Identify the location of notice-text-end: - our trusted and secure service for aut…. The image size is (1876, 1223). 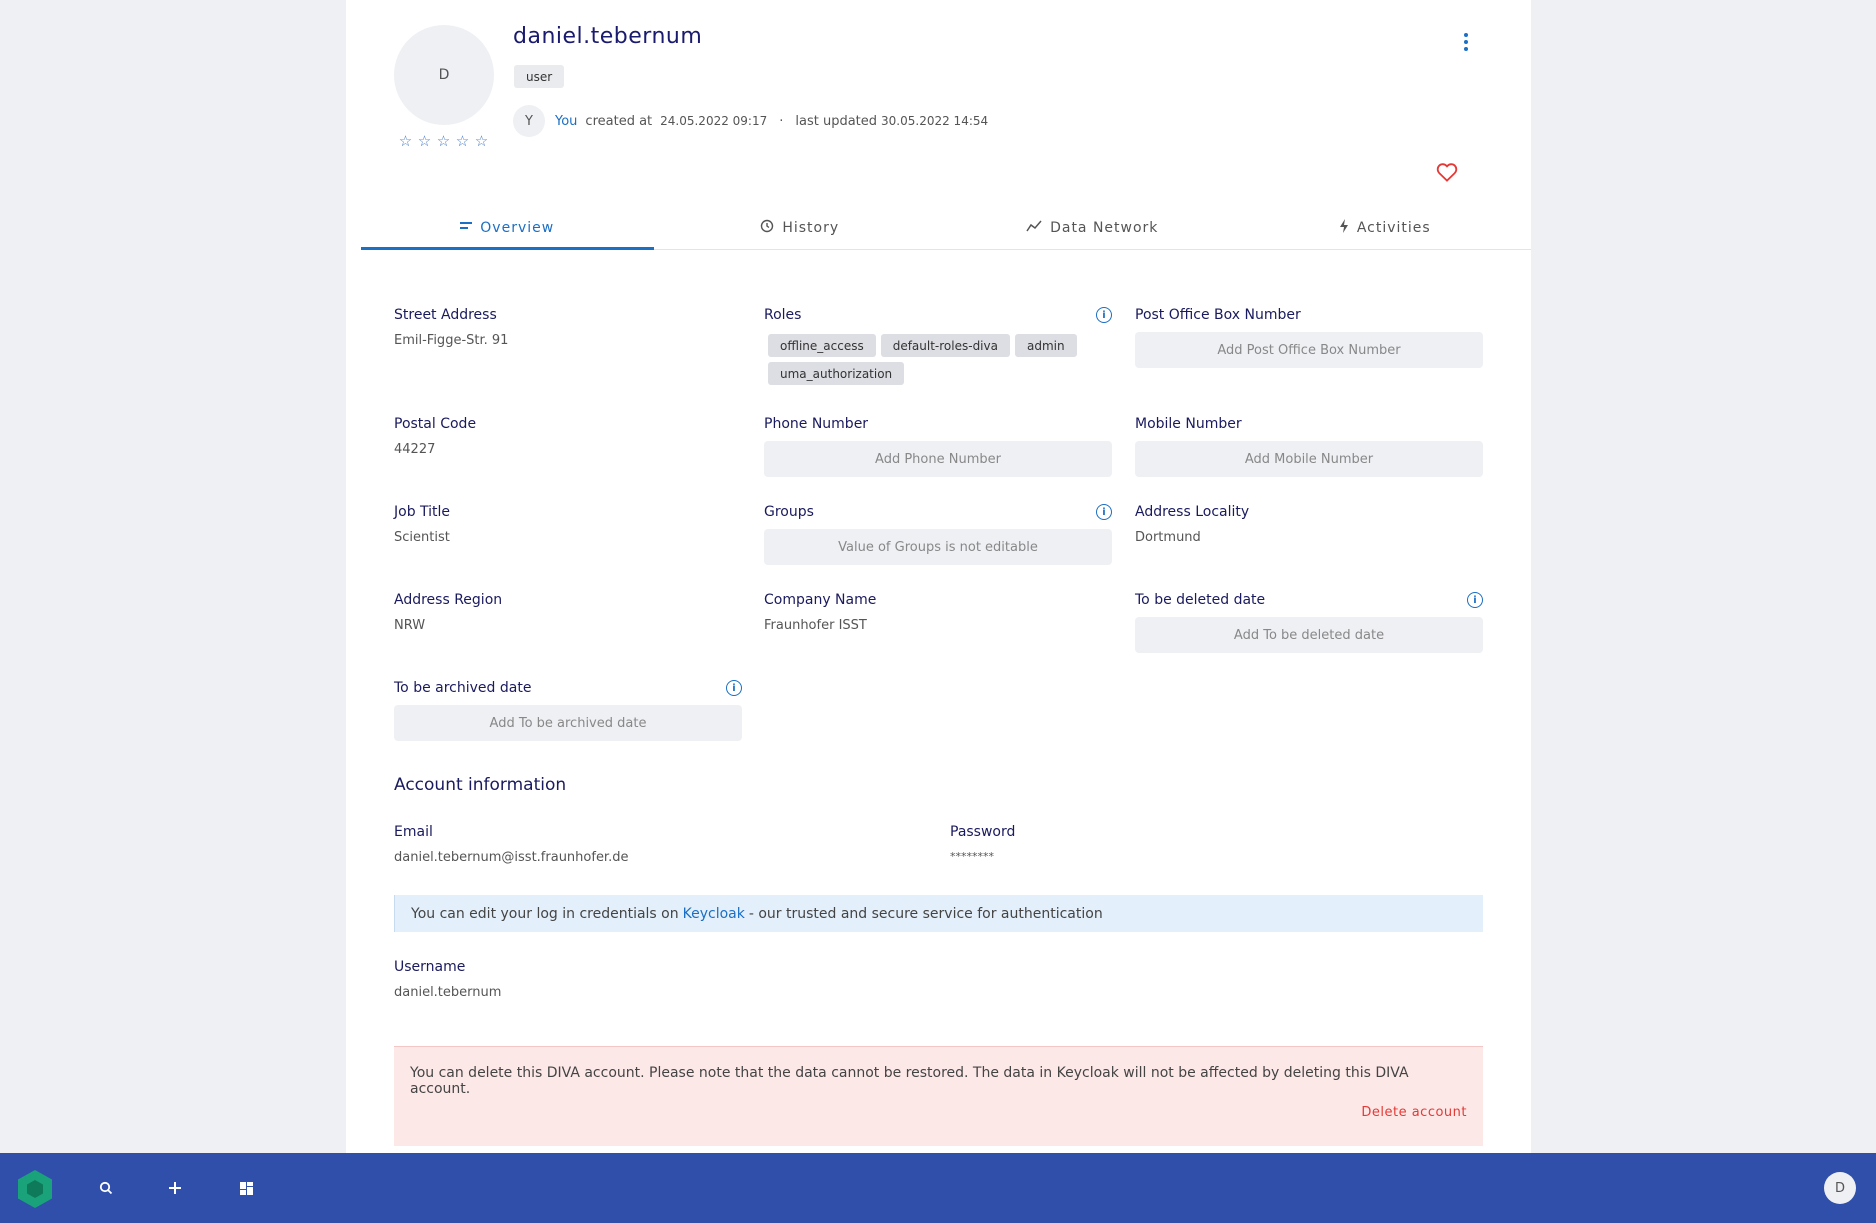
(925, 913).